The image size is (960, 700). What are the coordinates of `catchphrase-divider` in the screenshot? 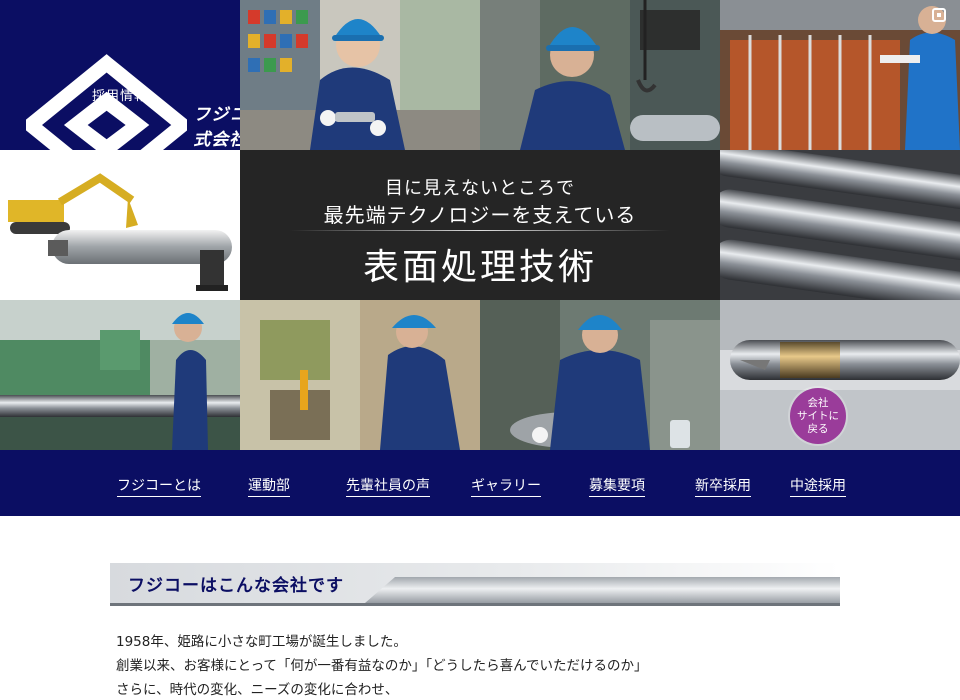 It's located at (480, 230).